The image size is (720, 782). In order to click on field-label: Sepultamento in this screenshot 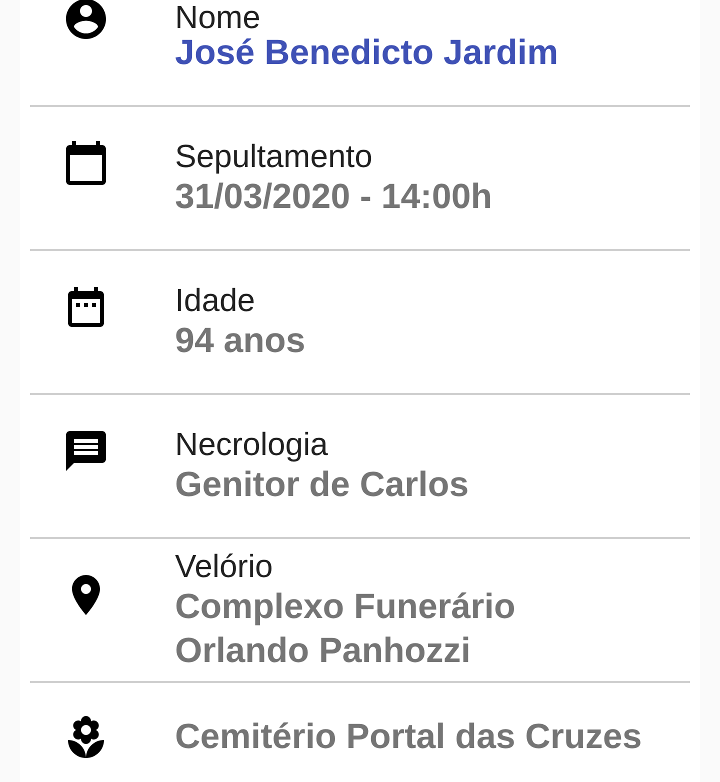, I will do `click(274, 156)`.